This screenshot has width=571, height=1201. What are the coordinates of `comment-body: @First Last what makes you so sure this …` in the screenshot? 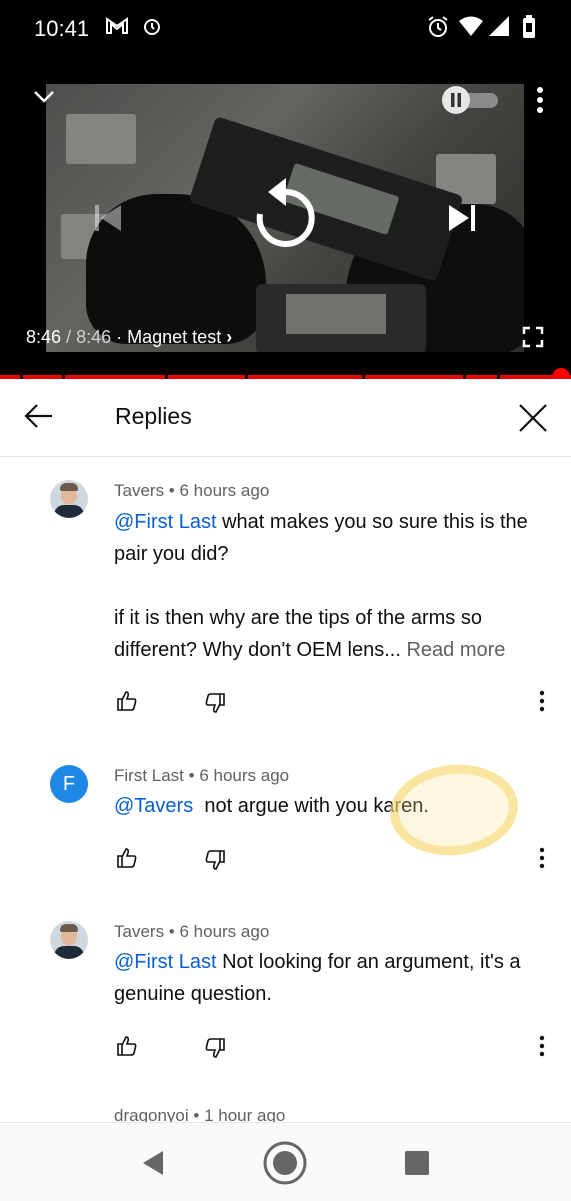 It's located at (321, 538).